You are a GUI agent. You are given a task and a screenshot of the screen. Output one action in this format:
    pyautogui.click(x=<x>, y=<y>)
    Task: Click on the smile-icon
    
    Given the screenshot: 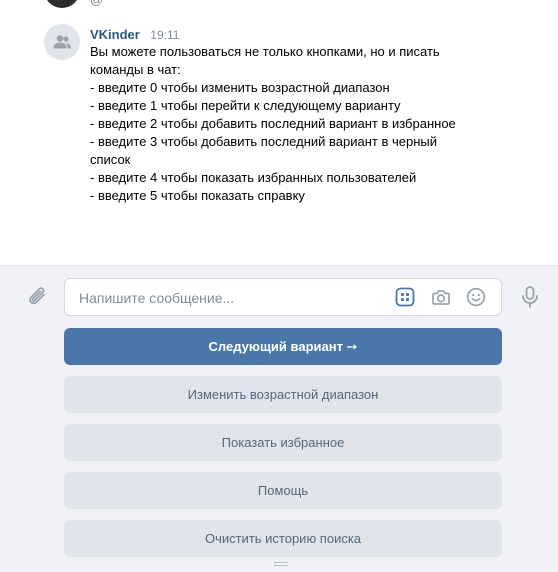 What is the action you would take?
    pyautogui.click(x=476, y=297)
    